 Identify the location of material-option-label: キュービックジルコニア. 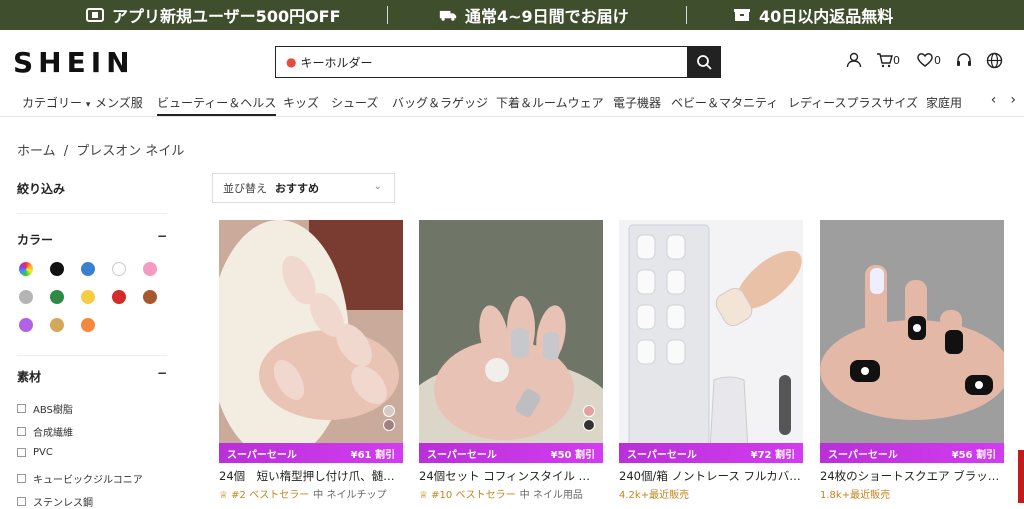
(88, 480).